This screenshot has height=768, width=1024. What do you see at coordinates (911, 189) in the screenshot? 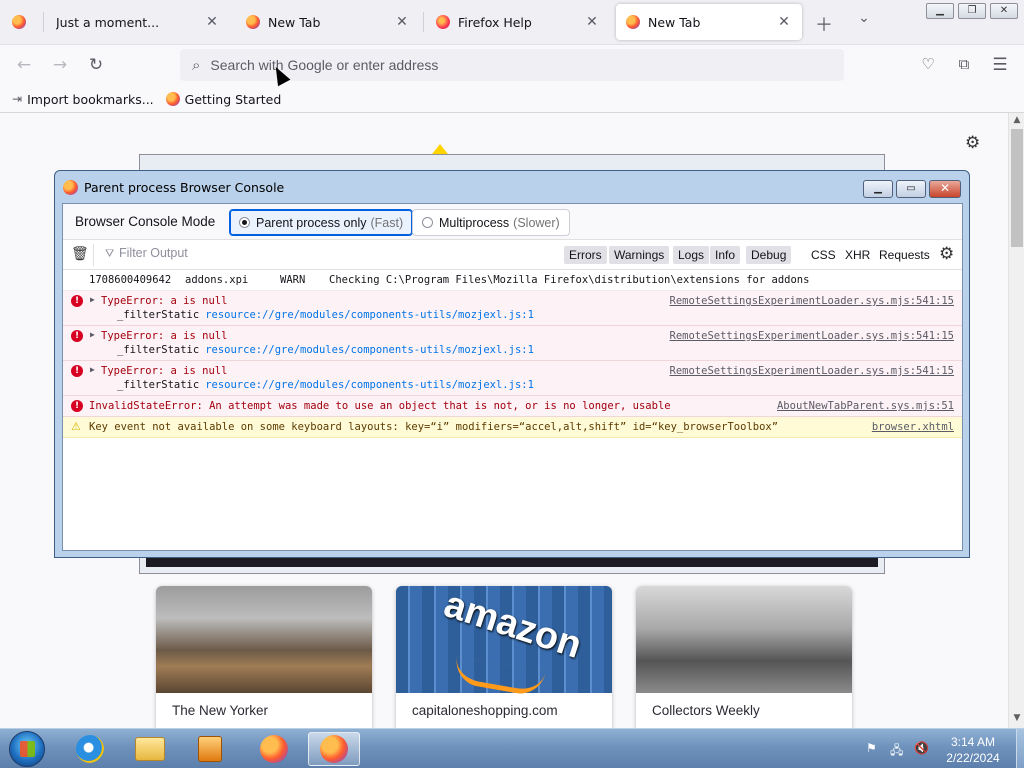
I see `console-maximize-button: ▭` at bounding box center [911, 189].